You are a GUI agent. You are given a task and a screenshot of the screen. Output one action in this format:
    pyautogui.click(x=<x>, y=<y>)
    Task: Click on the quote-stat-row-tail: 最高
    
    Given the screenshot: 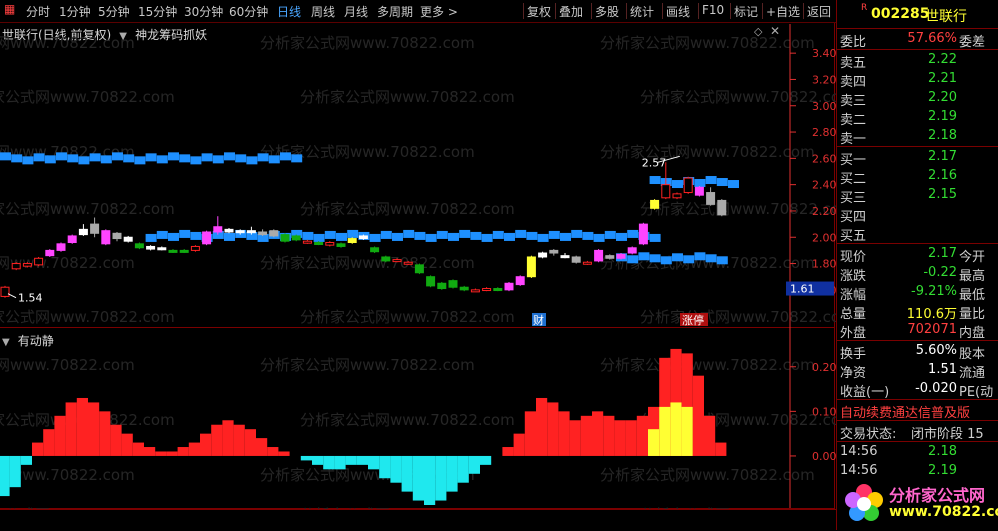 What is the action you would take?
    pyautogui.click(x=972, y=276)
    